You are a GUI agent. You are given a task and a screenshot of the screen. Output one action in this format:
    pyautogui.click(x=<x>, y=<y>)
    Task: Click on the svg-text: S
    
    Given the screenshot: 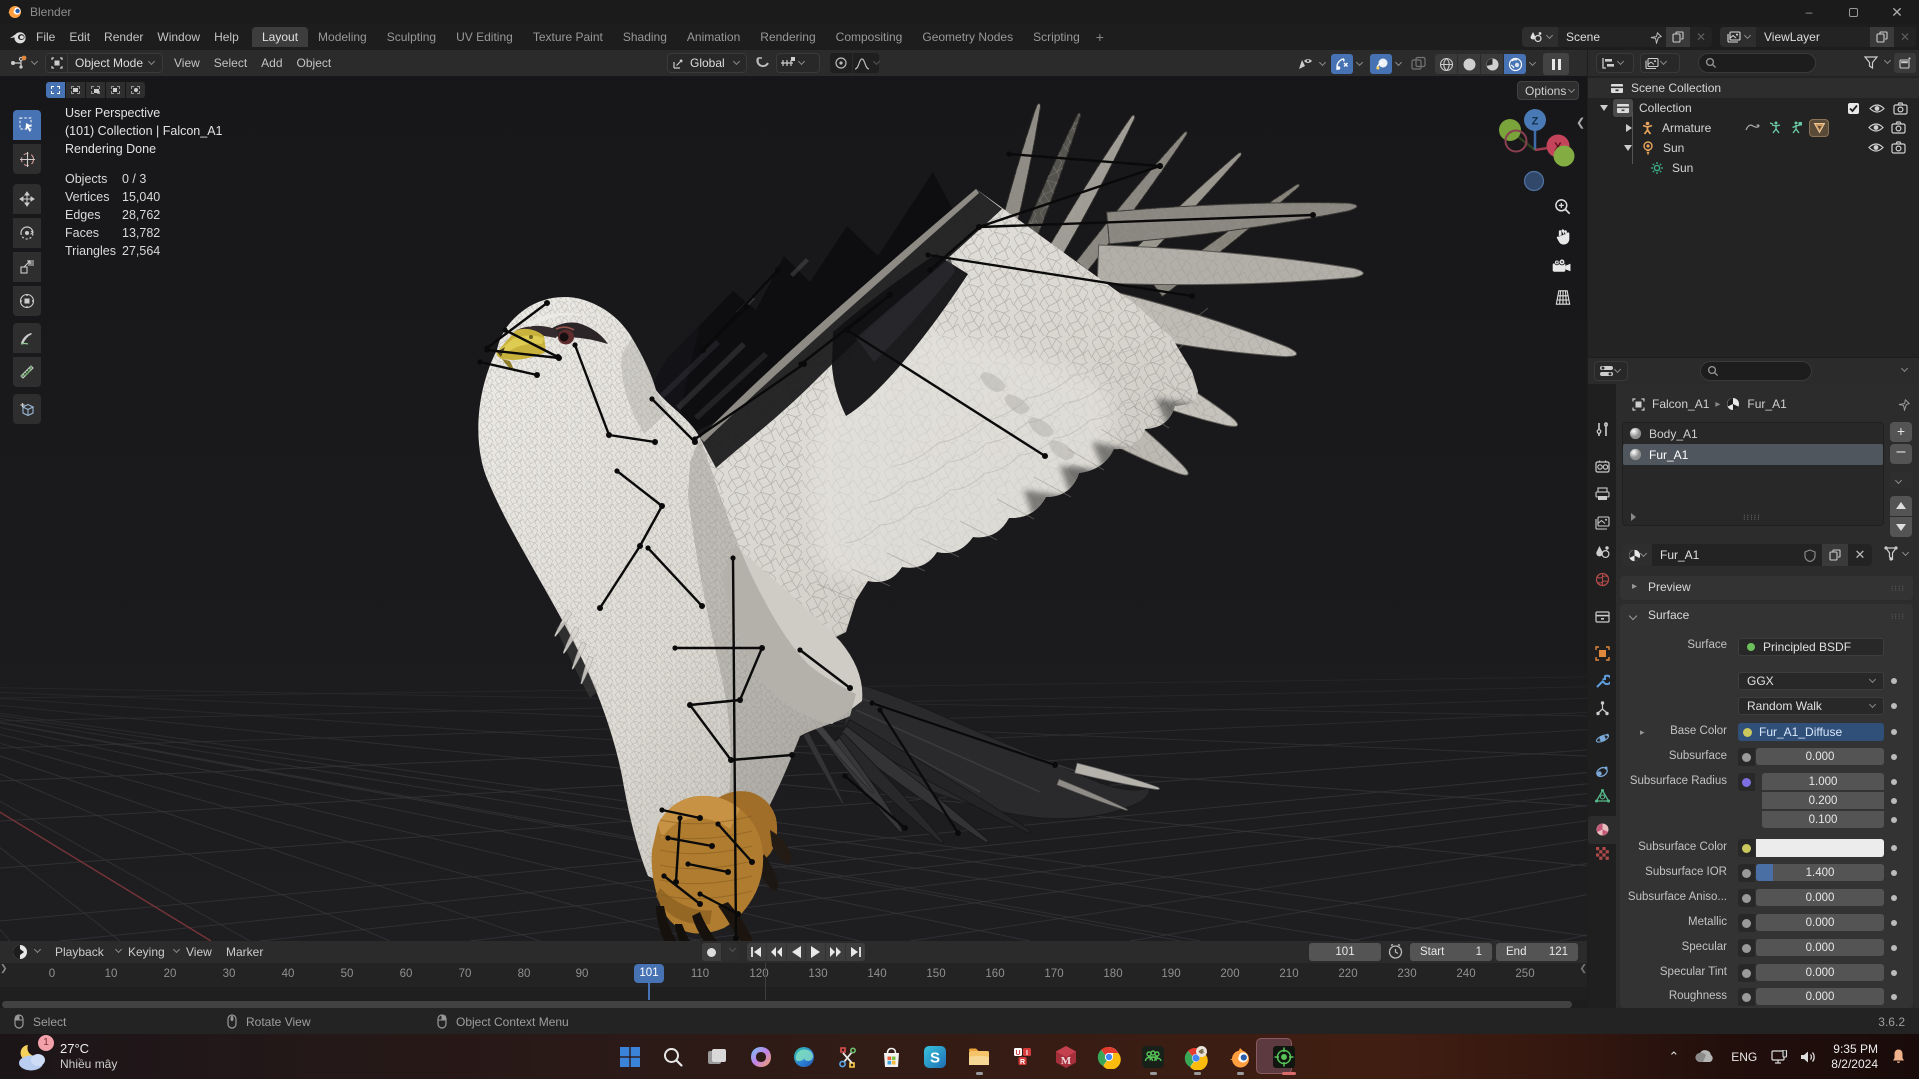 What is the action you would take?
    pyautogui.click(x=935, y=1058)
    